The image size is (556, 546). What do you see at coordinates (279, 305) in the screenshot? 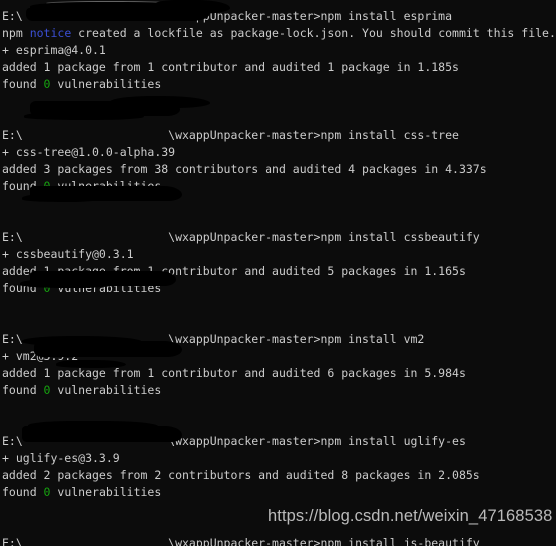
I see `terminal-line-l18` at bounding box center [279, 305].